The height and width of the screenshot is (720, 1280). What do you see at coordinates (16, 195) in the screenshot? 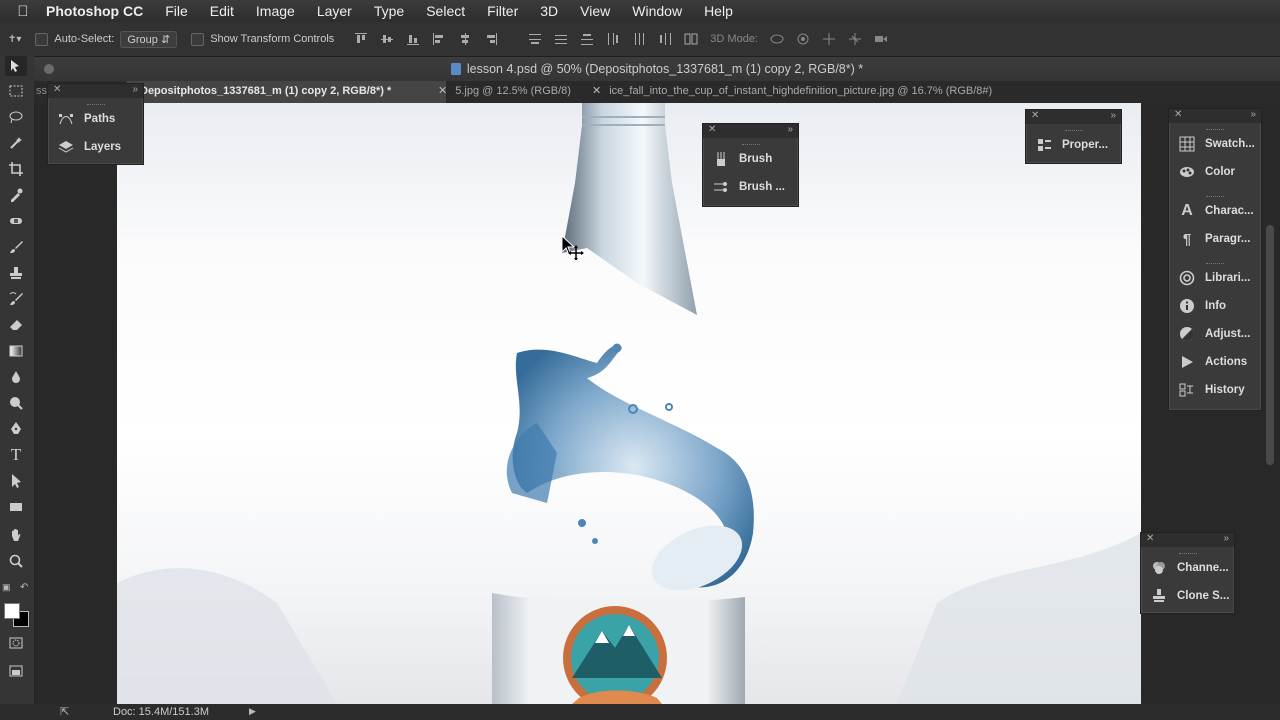
I see `eyedropper-tool-icon` at bounding box center [16, 195].